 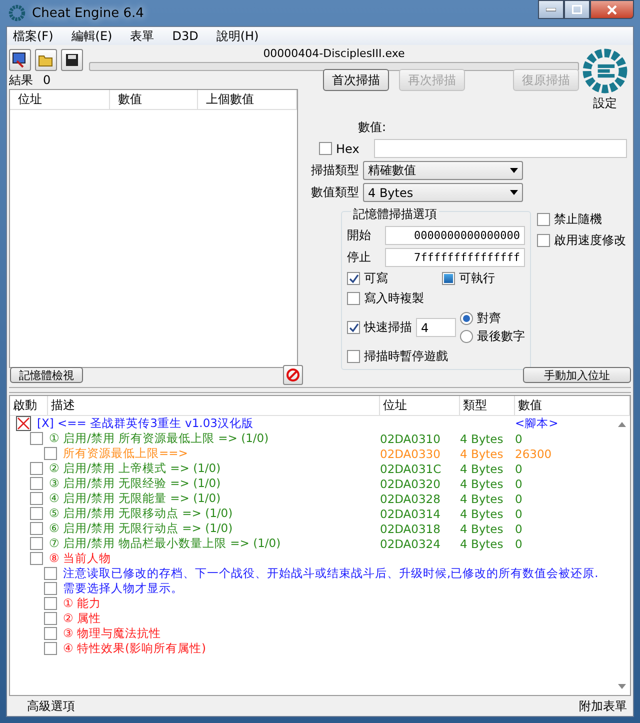 I want to click on menu-item: 說明(H), so click(x=237, y=36).